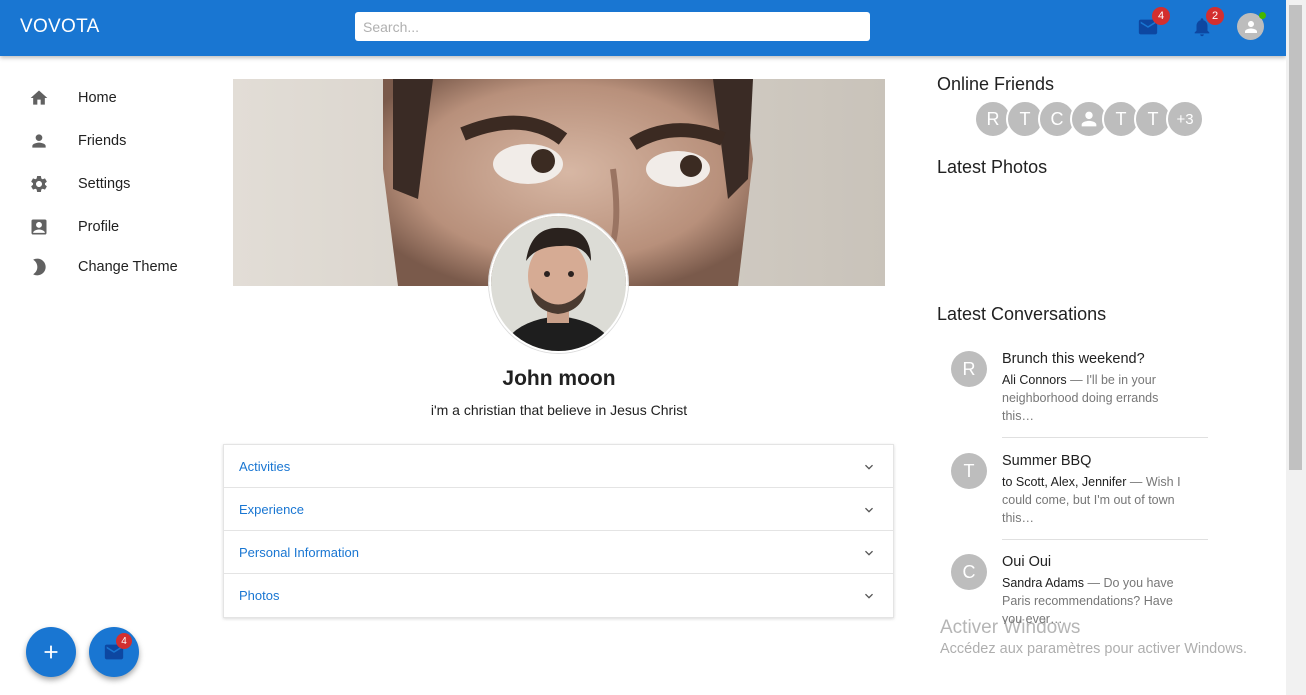 This screenshot has width=1306, height=695. I want to click on sidebar-item-label: Settings, so click(104, 184).